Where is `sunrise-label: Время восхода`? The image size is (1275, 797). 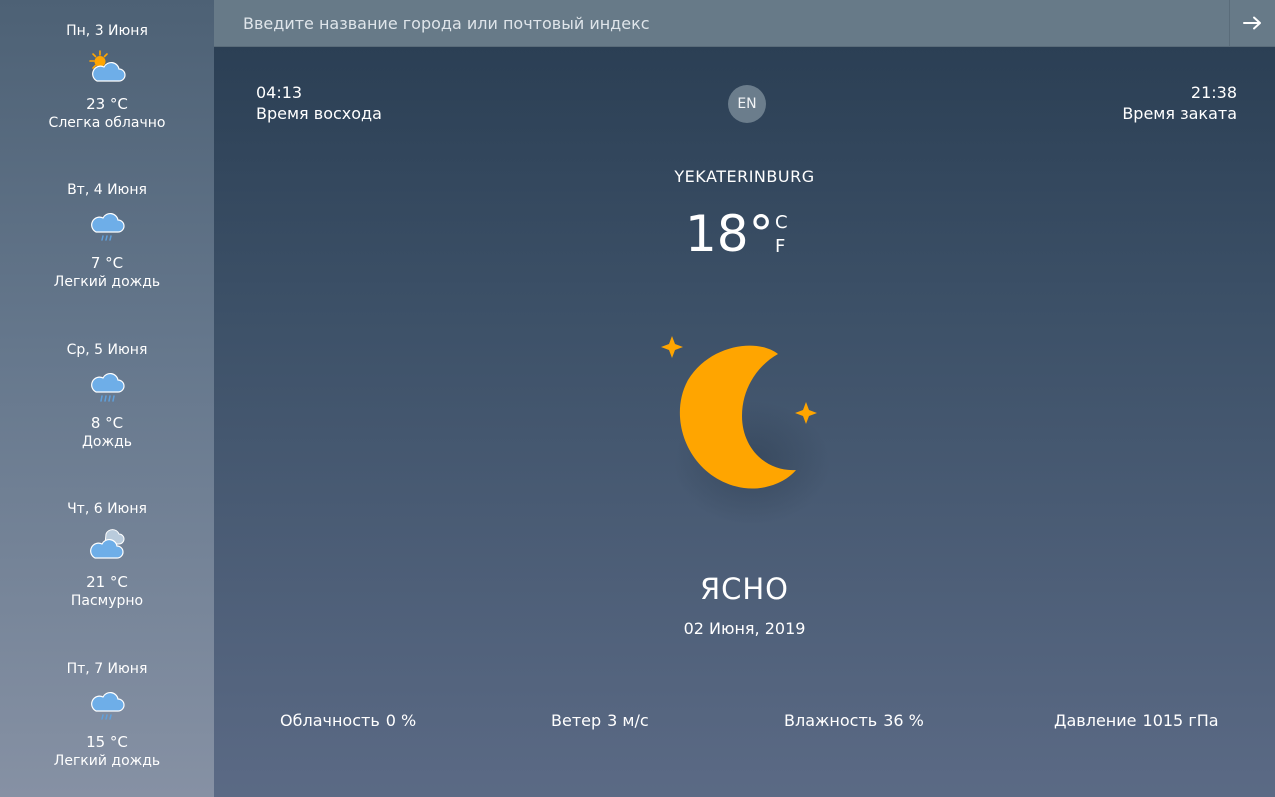 sunrise-label: Время восхода is located at coordinates (319, 113).